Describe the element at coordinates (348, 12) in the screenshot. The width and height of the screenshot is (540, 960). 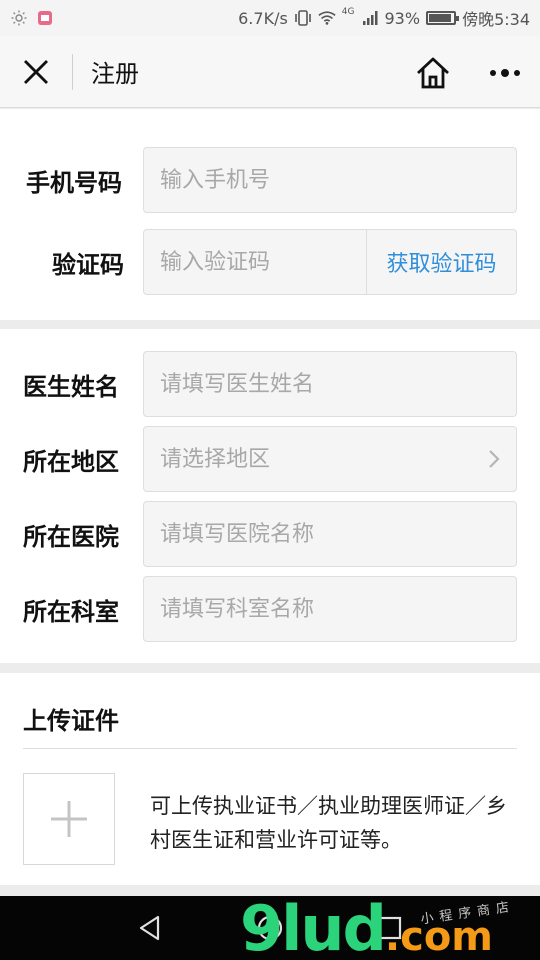
I see `network-type: 4G` at that location.